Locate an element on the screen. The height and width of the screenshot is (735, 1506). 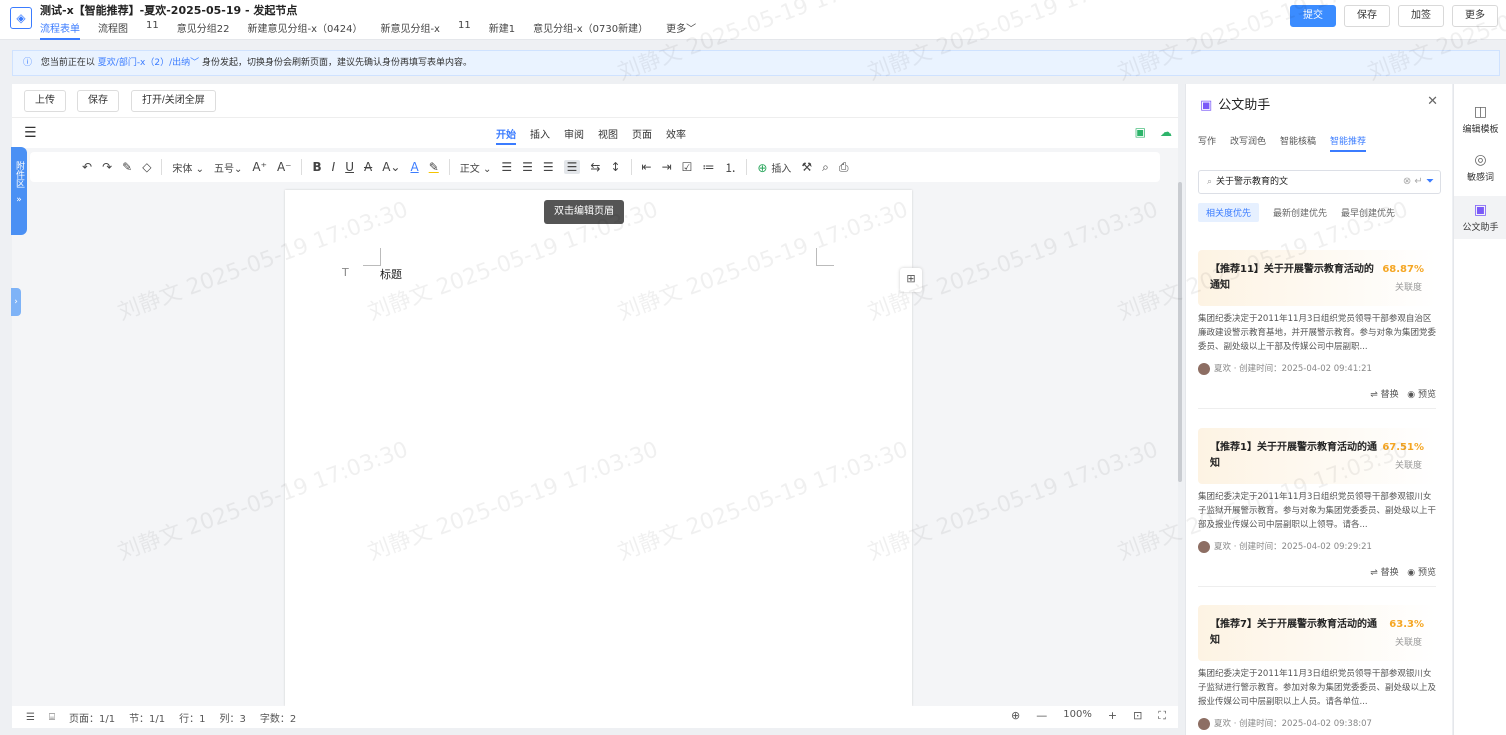
justify-icon: ☰ is located at coordinates (572, 167).